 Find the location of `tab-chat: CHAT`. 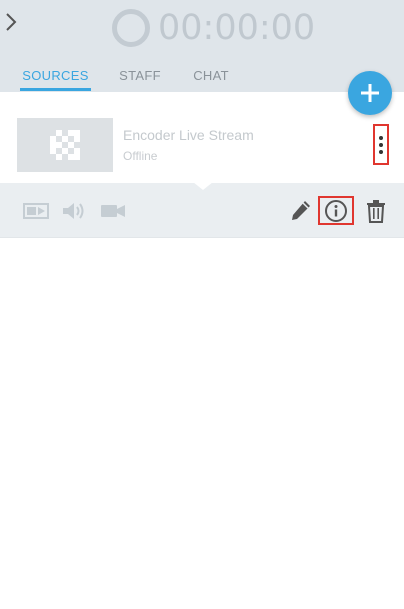

tab-chat: CHAT is located at coordinates (211, 77).